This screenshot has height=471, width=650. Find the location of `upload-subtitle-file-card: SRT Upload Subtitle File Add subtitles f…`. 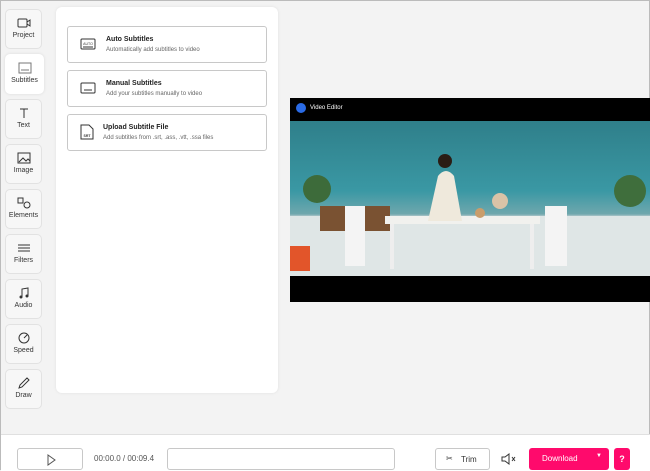

upload-subtitle-file-card: SRT Upload Subtitle File Add subtitles f… is located at coordinates (167, 132).